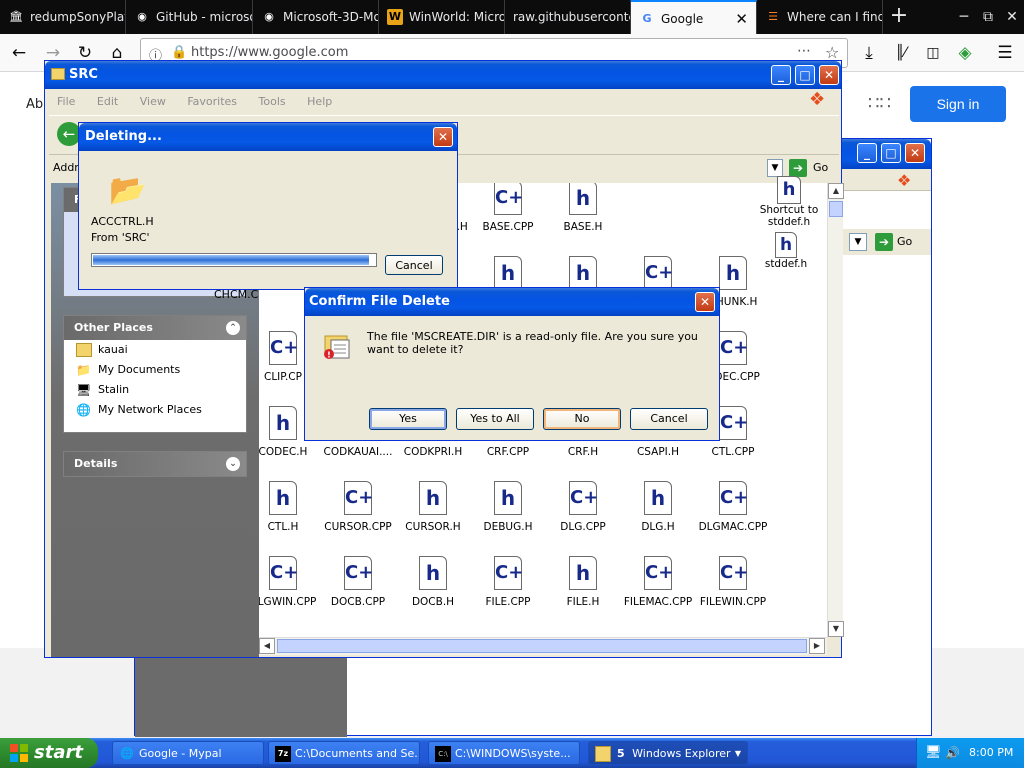 The image size is (1024, 768). Describe the element at coordinates (568, 17) in the screenshot. I see `browser-tab-raw-github: raw.githubuserconten` at that location.